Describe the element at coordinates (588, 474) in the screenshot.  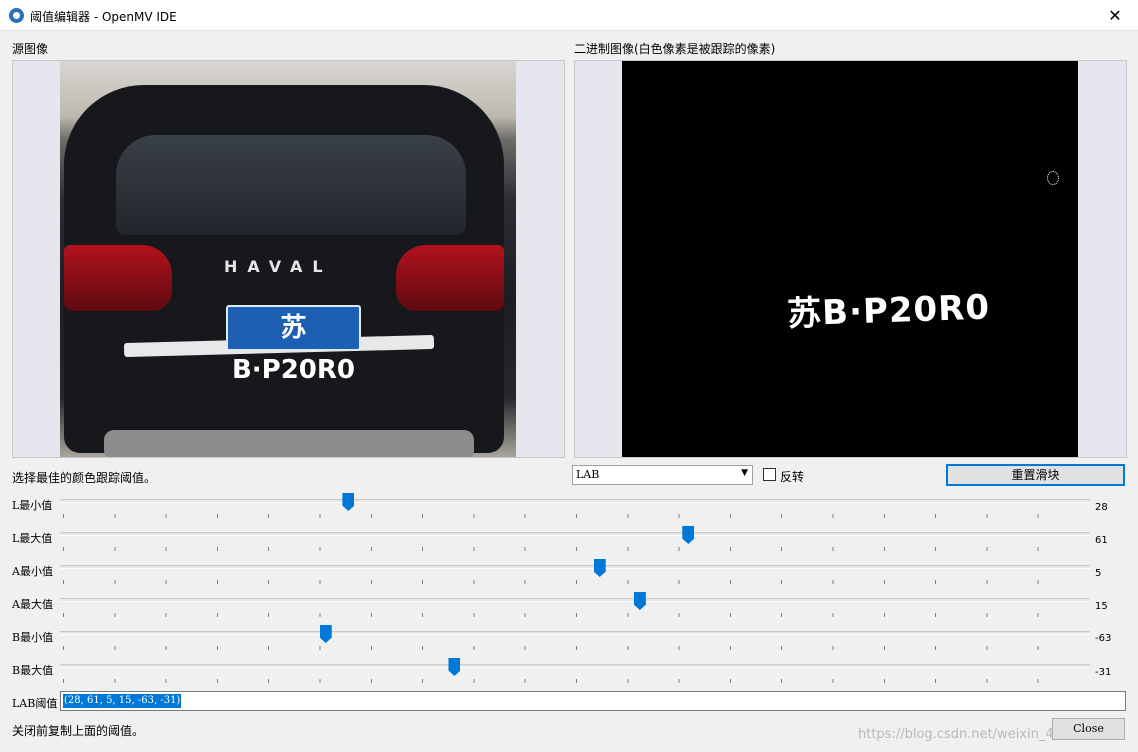
I see `color-space-value: LAB` at that location.